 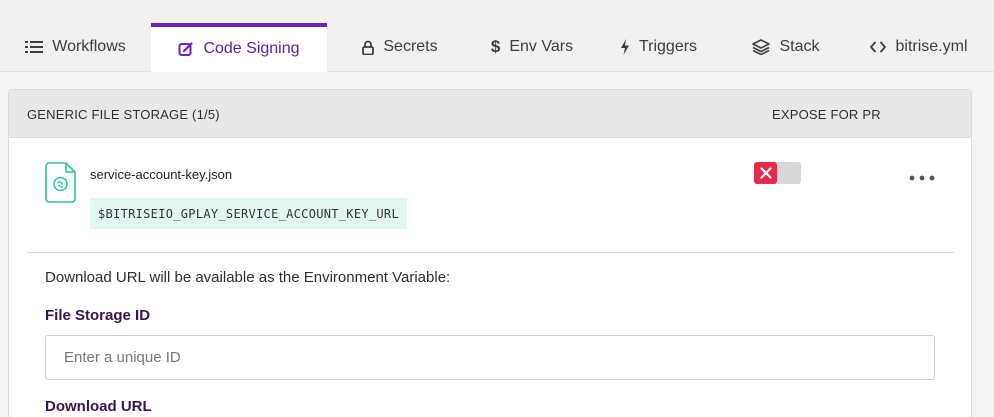 I want to click on tab-code-signing: Code Signing, so click(x=239, y=47).